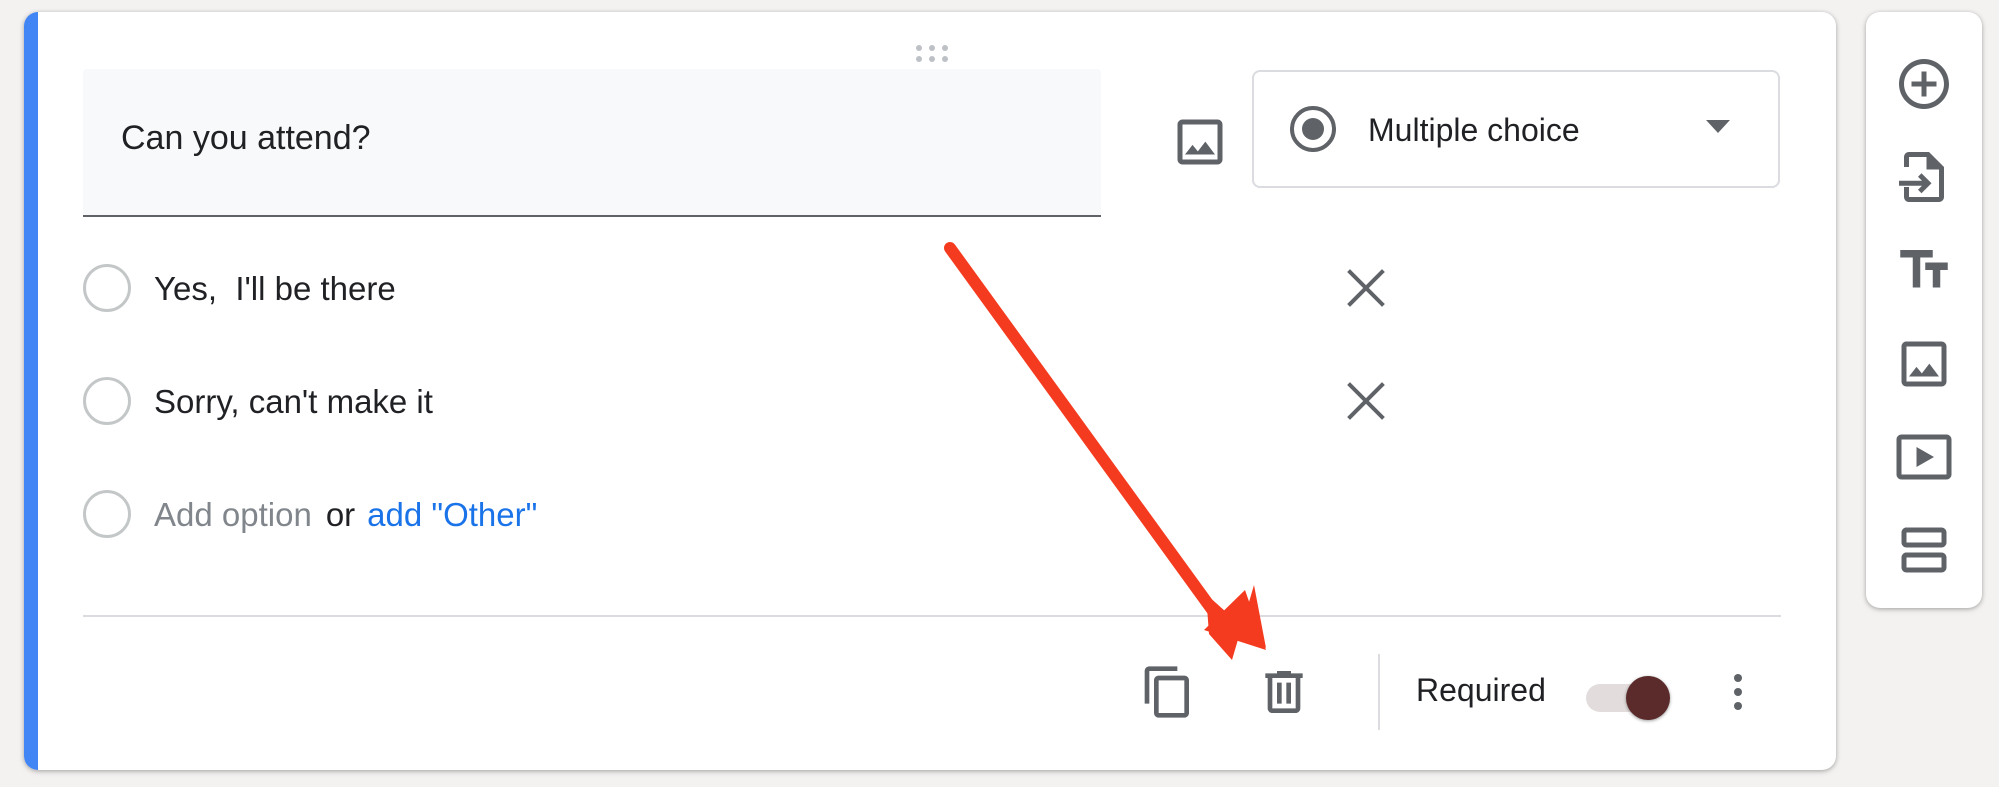 The image size is (1999, 787). Describe the element at coordinates (1924, 457) in the screenshot. I see `add-video-icon` at that location.